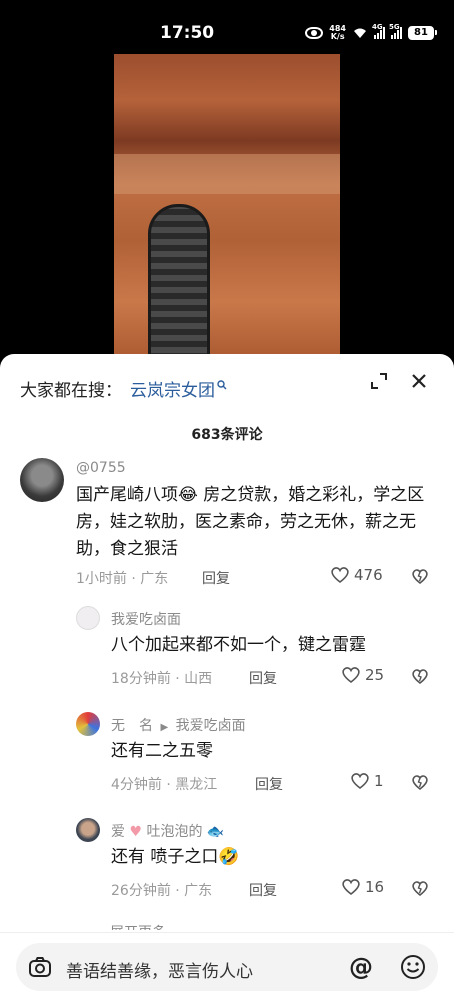 The width and height of the screenshot is (454, 1000). I want to click on status-bar: 17:50 484 K/s 4G 5G 81, so click(227, 27).